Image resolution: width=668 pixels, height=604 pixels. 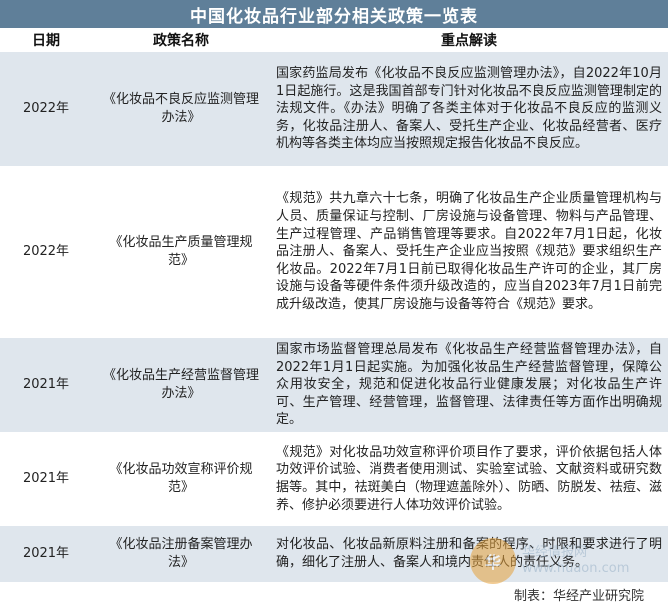 I want to click on cell-name: 《化妆品注册备案管理办法》, so click(x=181, y=553).